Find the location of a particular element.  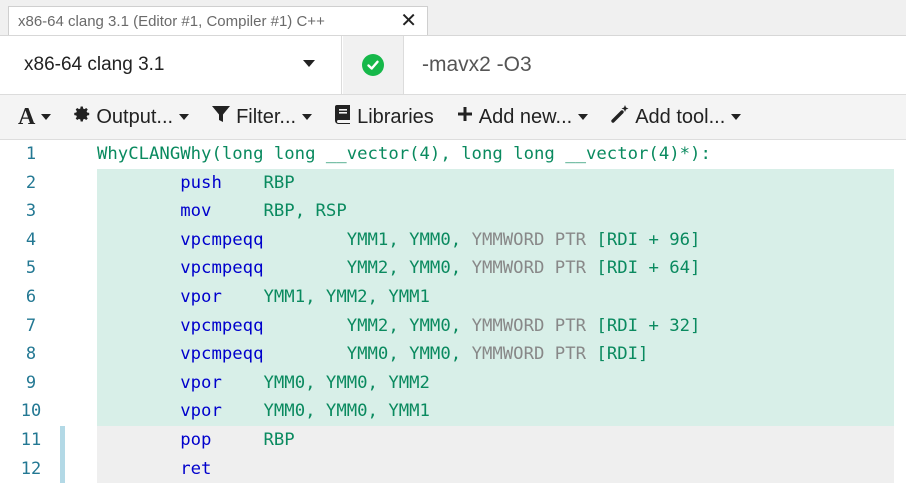

book-icon is located at coordinates (343, 117).